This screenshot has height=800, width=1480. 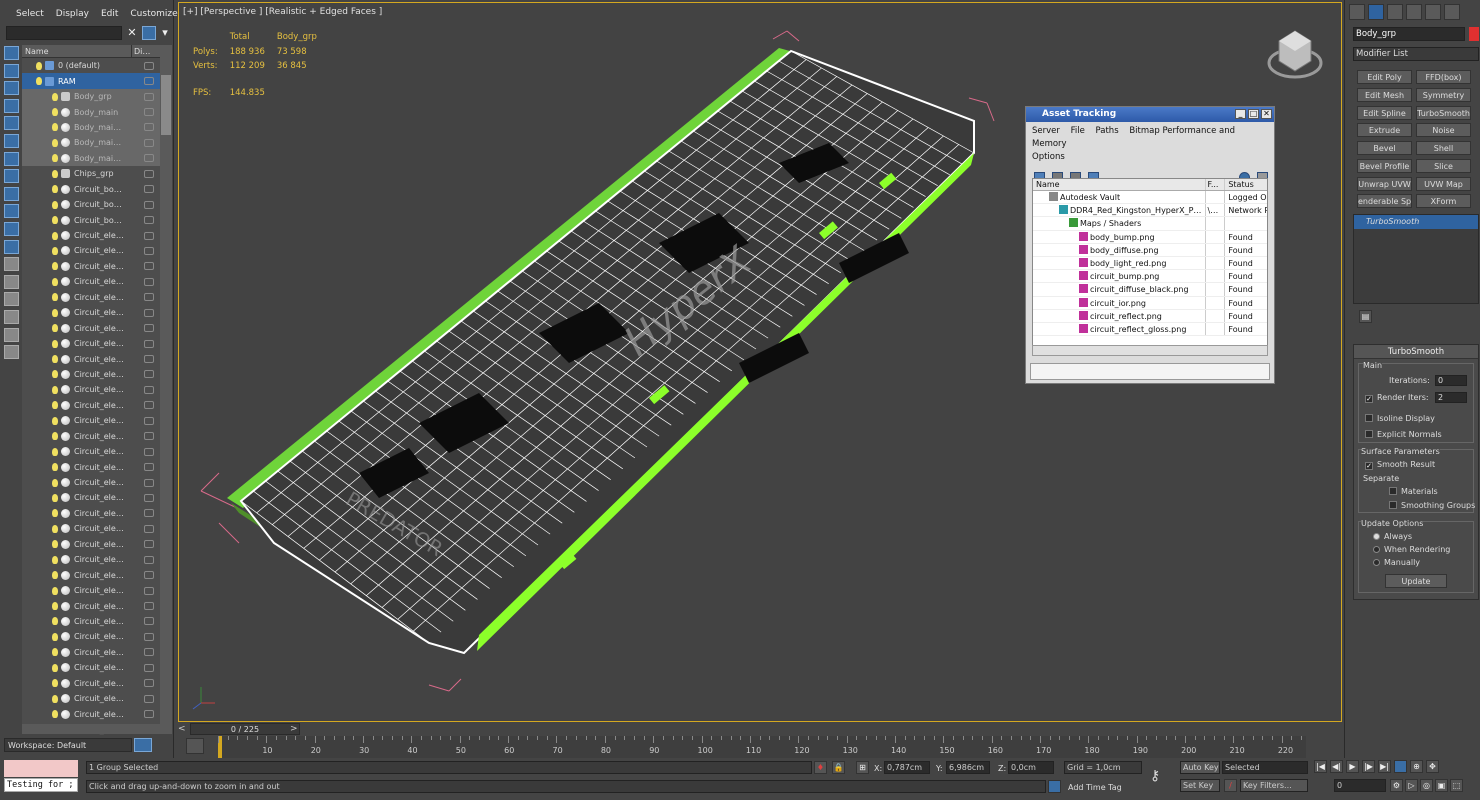 What do you see at coordinates (1119, 184) in the screenshot?
I see `col-name: Name` at bounding box center [1119, 184].